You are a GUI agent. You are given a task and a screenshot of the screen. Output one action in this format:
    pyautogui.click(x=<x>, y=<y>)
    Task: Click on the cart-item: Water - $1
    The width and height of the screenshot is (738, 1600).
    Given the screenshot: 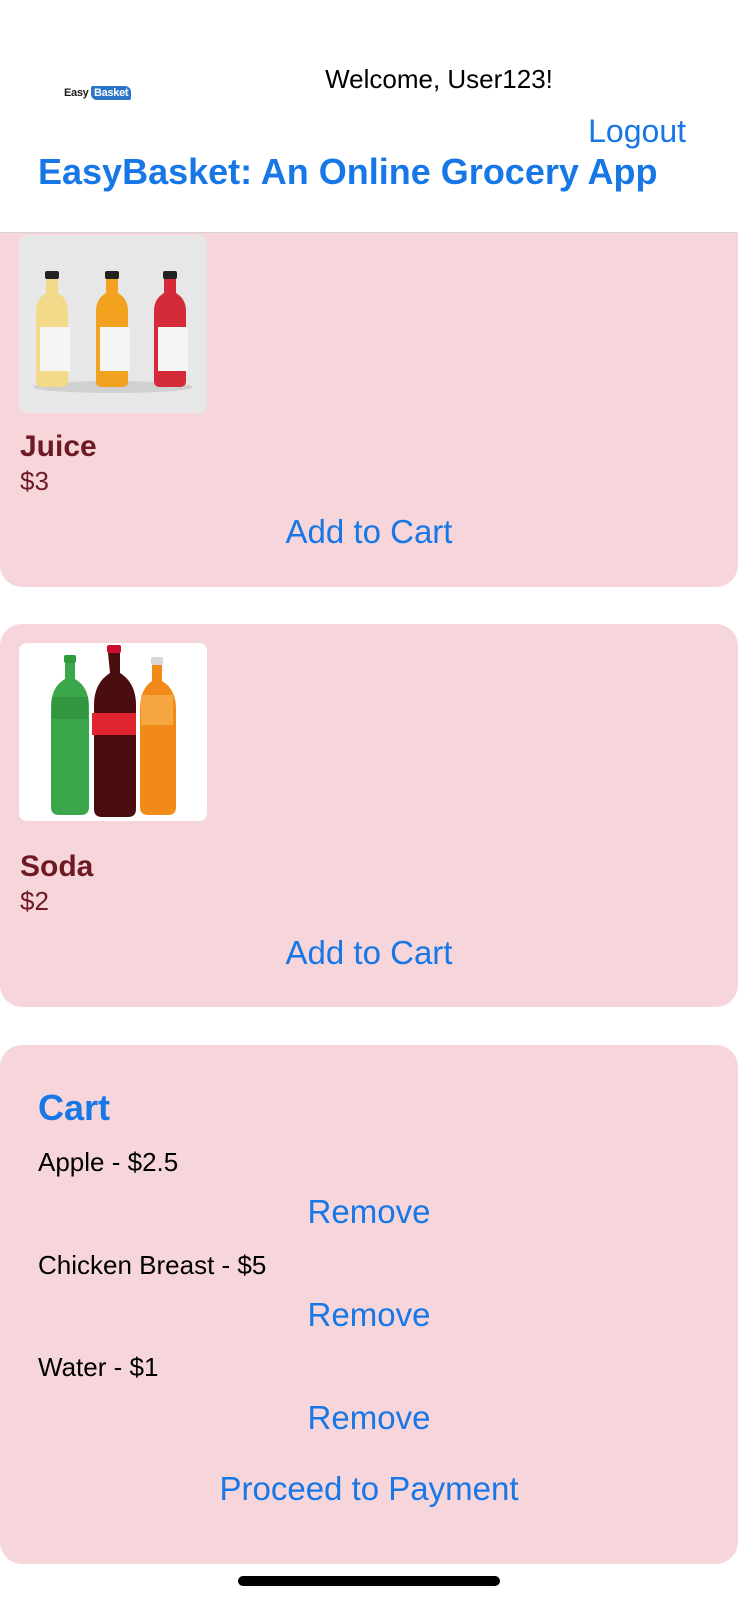 What is the action you would take?
    pyautogui.click(x=98, y=1367)
    